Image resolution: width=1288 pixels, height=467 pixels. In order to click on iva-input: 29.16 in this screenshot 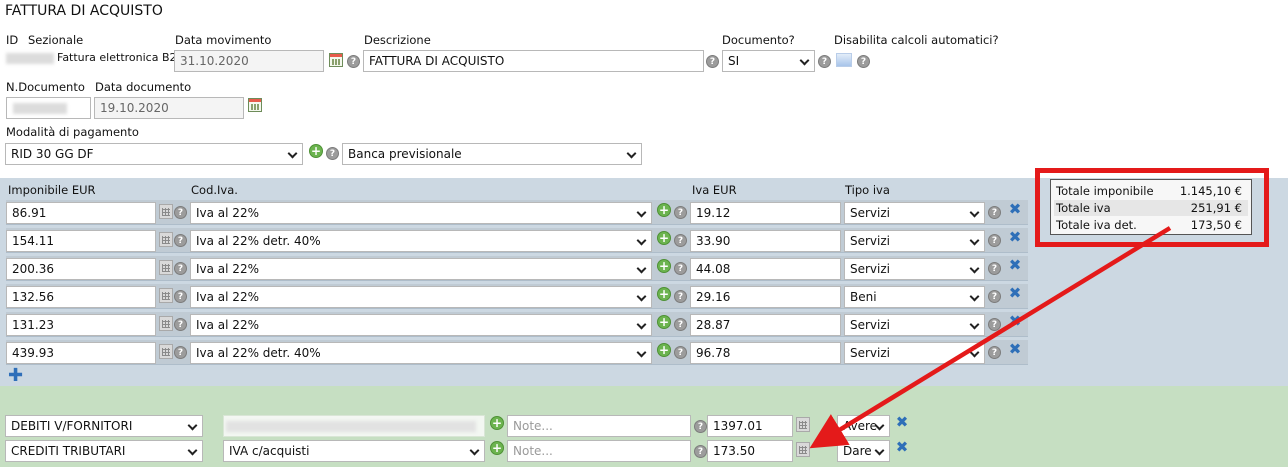, I will do `click(765, 297)`.